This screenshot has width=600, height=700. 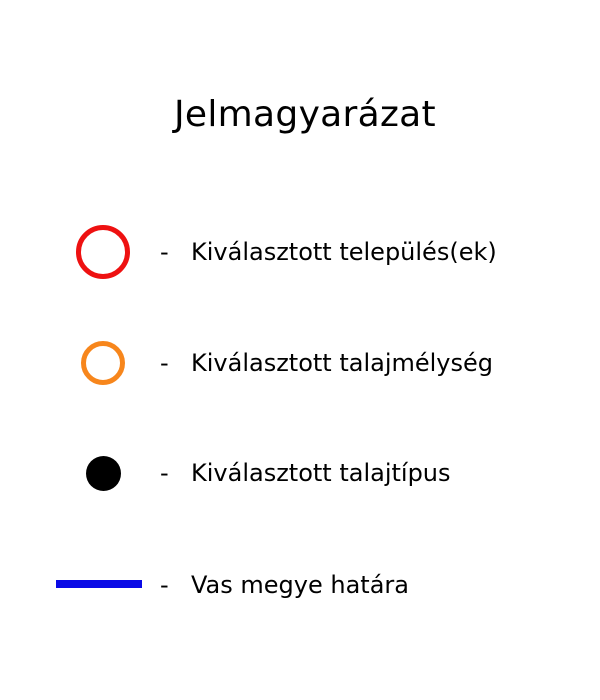 I want to click on legend-item-selected-soil-depth: - Kiválasztott talajmélység, so click(x=300, y=363).